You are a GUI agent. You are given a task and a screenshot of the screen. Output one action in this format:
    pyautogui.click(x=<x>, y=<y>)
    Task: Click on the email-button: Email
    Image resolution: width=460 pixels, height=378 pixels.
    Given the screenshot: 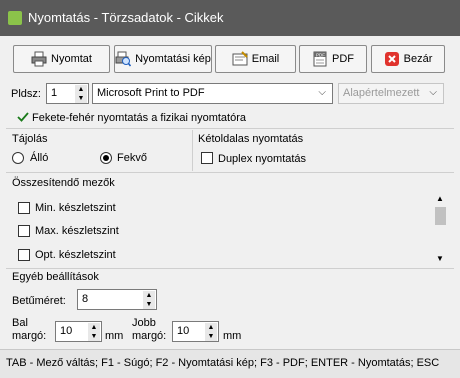 What is the action you would take?
    pyautogui.click(x=255, y=59)
    